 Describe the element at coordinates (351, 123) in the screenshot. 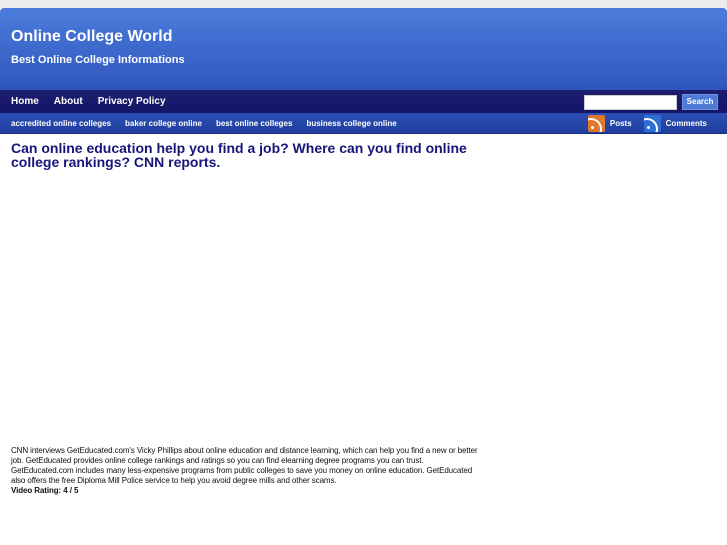

I see `category-link: business college online` at that location.